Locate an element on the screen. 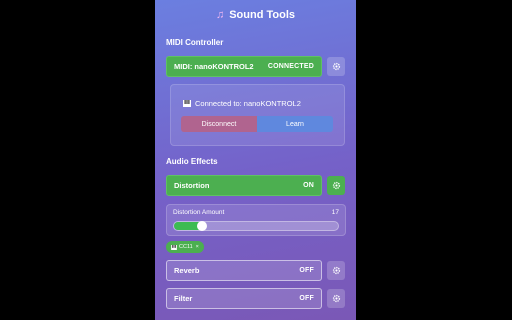 Image resolution: width=512 pixels, height=320 pixels. panel-title: ♫ Sound Tools is located at coordinates (255, 15).